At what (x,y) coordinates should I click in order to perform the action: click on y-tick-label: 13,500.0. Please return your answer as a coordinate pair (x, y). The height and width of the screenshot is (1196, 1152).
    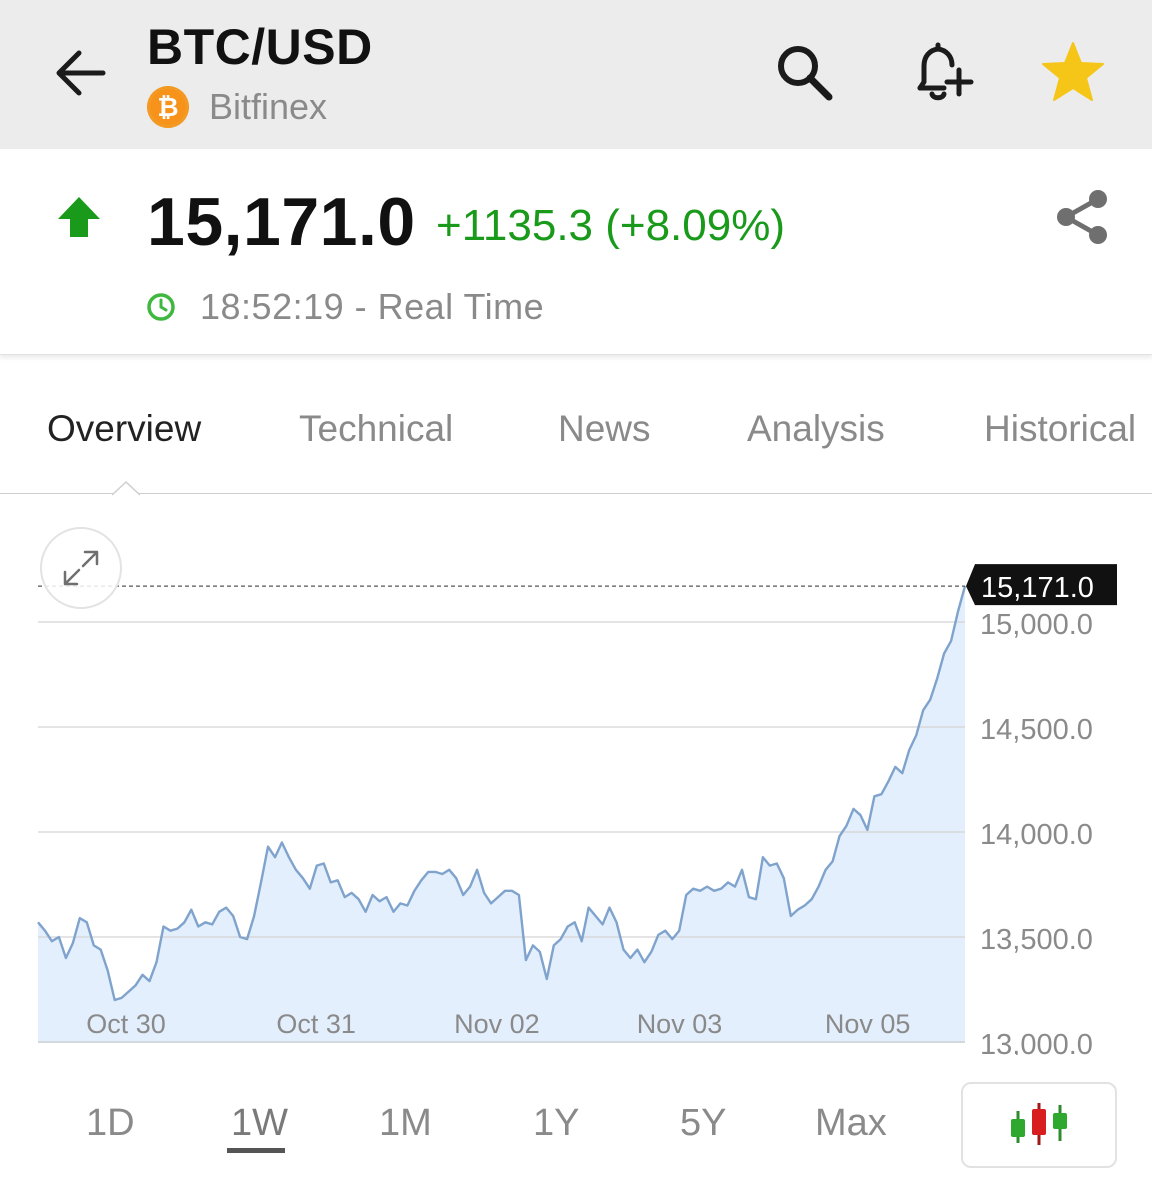
    Looking at the image, I should click on (1036, 940).